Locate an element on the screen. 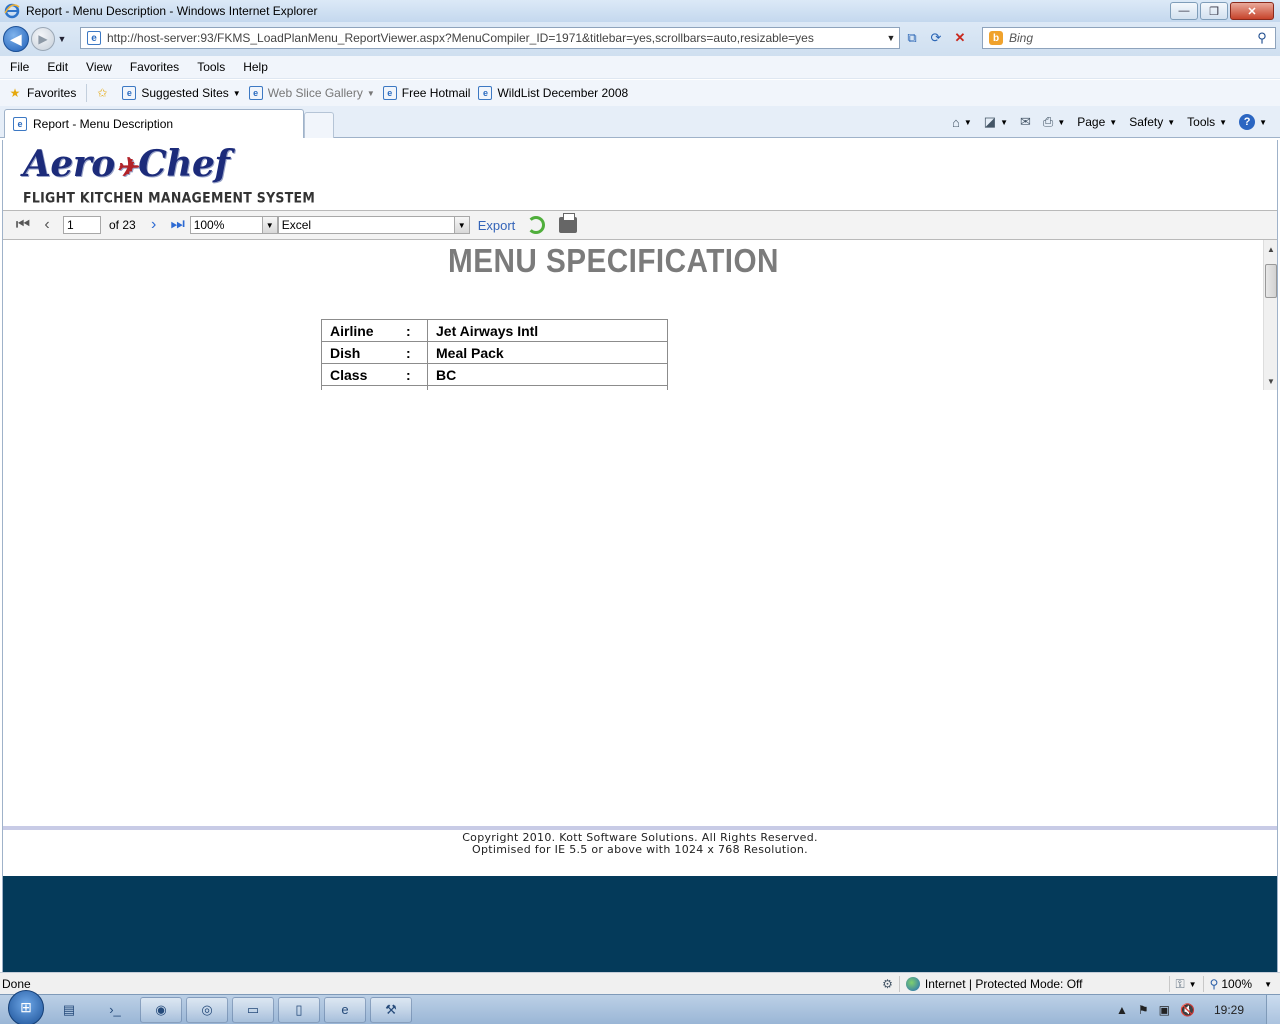 Image resolution: width=1280 pixels, height=1024 pixels. start-button: ⊞ is located at coordinates (26, 1006).